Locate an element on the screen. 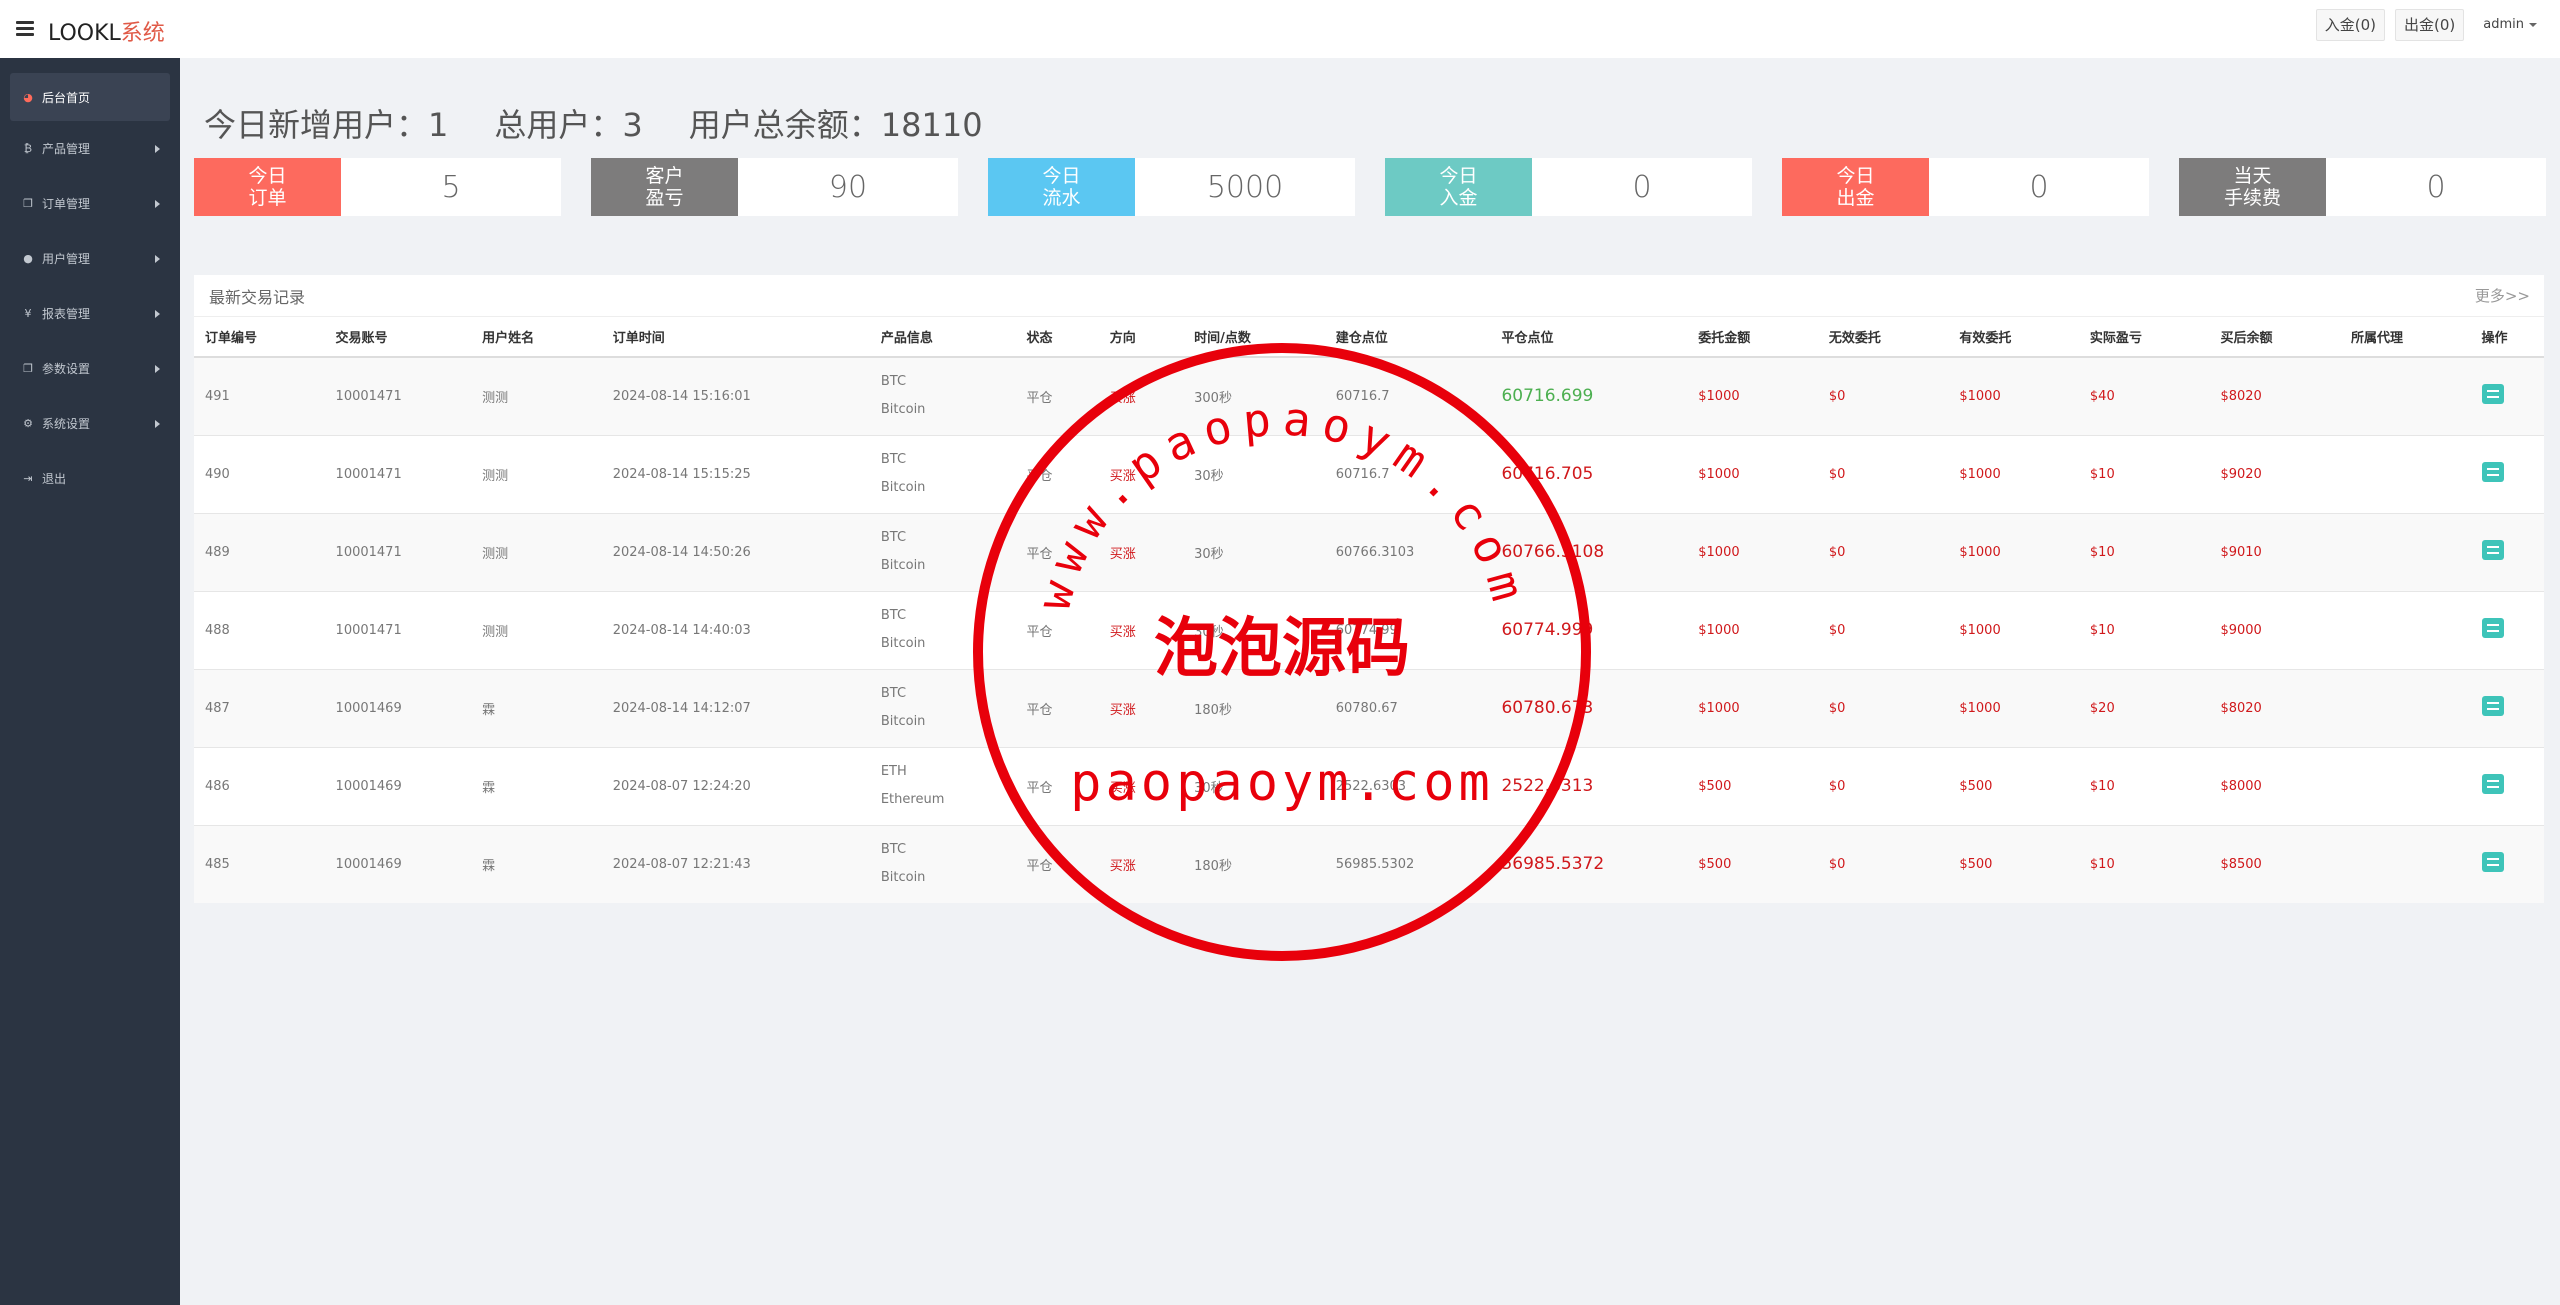  balance-after: $8020 is located at coordinates (2274, 707).